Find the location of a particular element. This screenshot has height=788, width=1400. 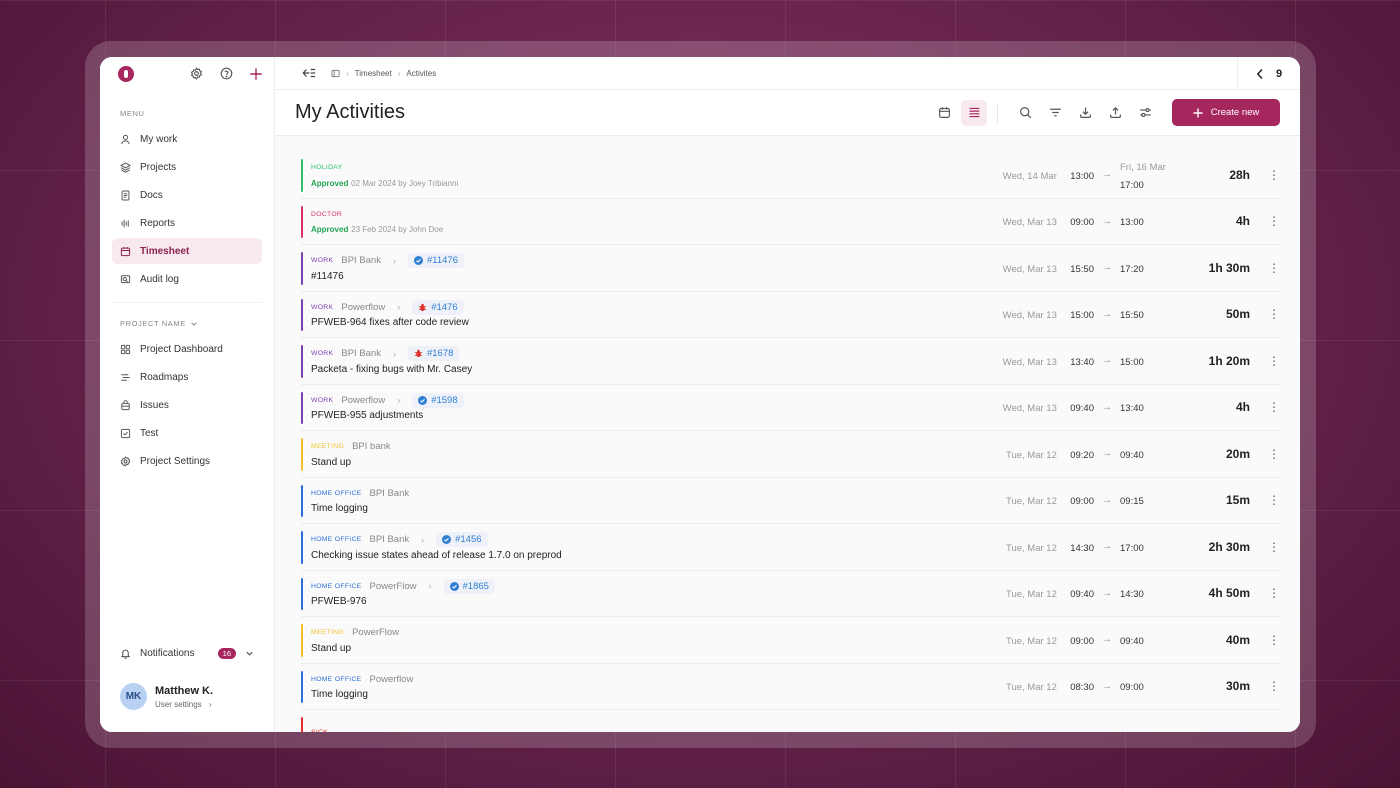

help-icon is located at coordinates (226, 74).